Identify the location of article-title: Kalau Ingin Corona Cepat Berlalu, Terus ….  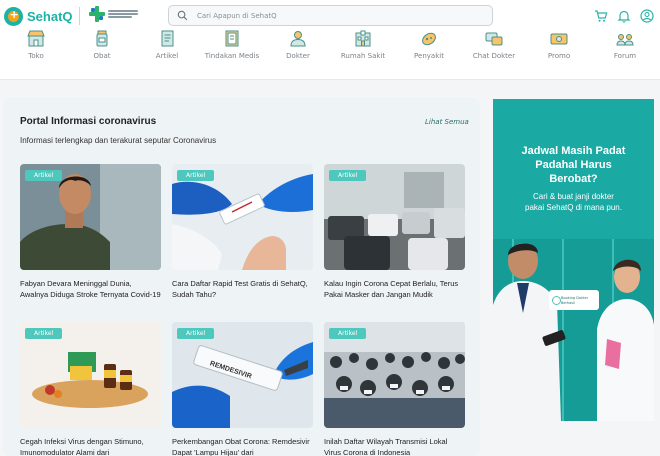
(394, 295).